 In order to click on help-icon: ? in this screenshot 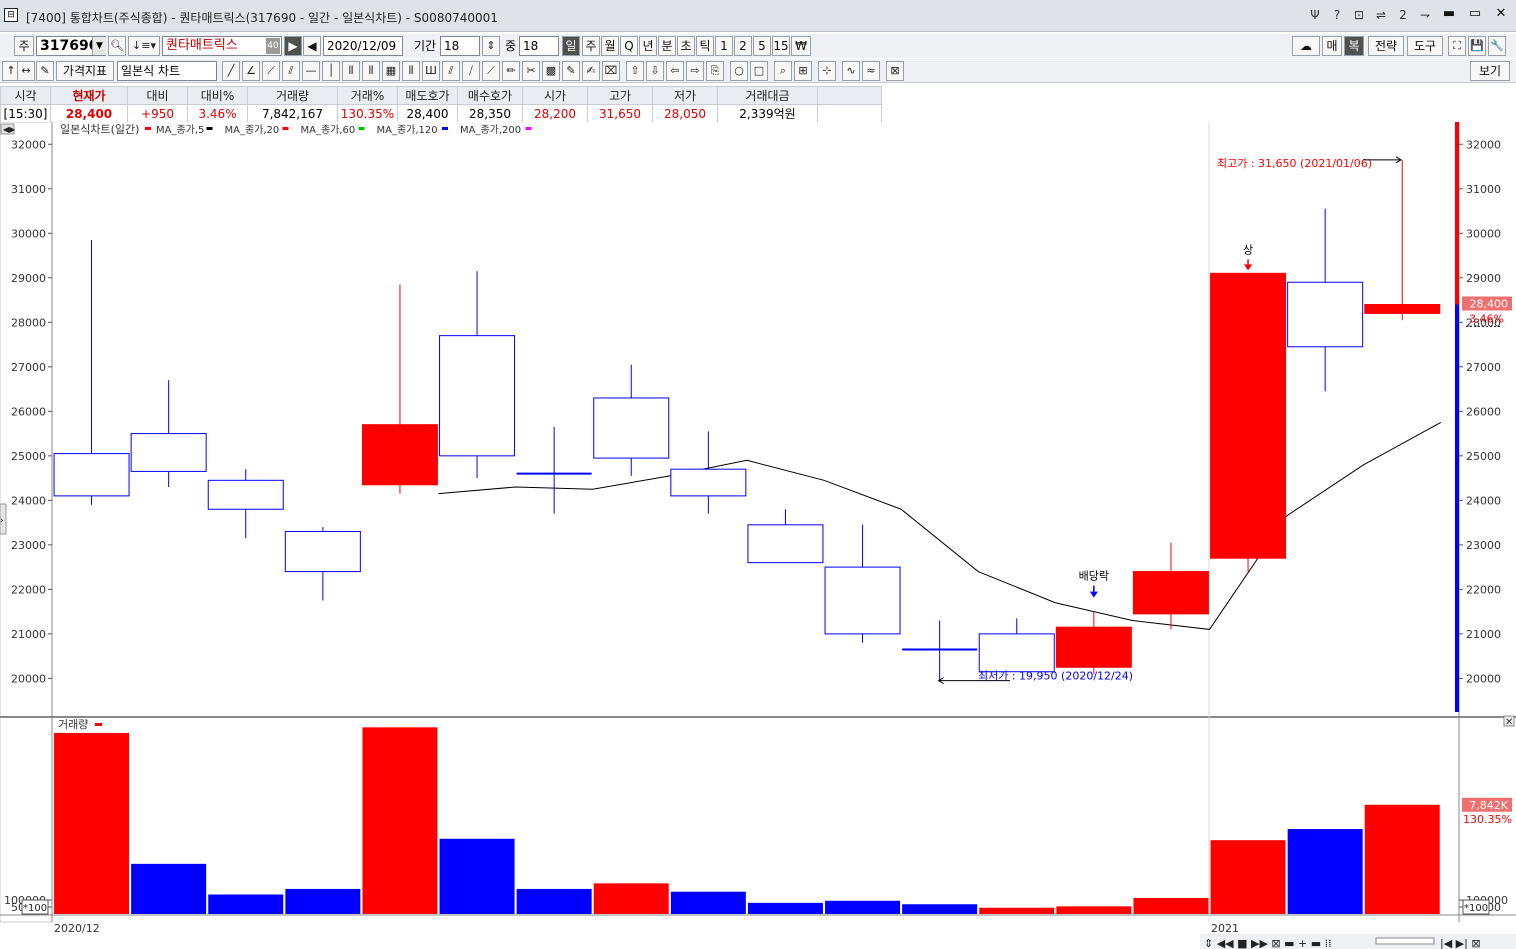, I will do `click(1337, 15)`.